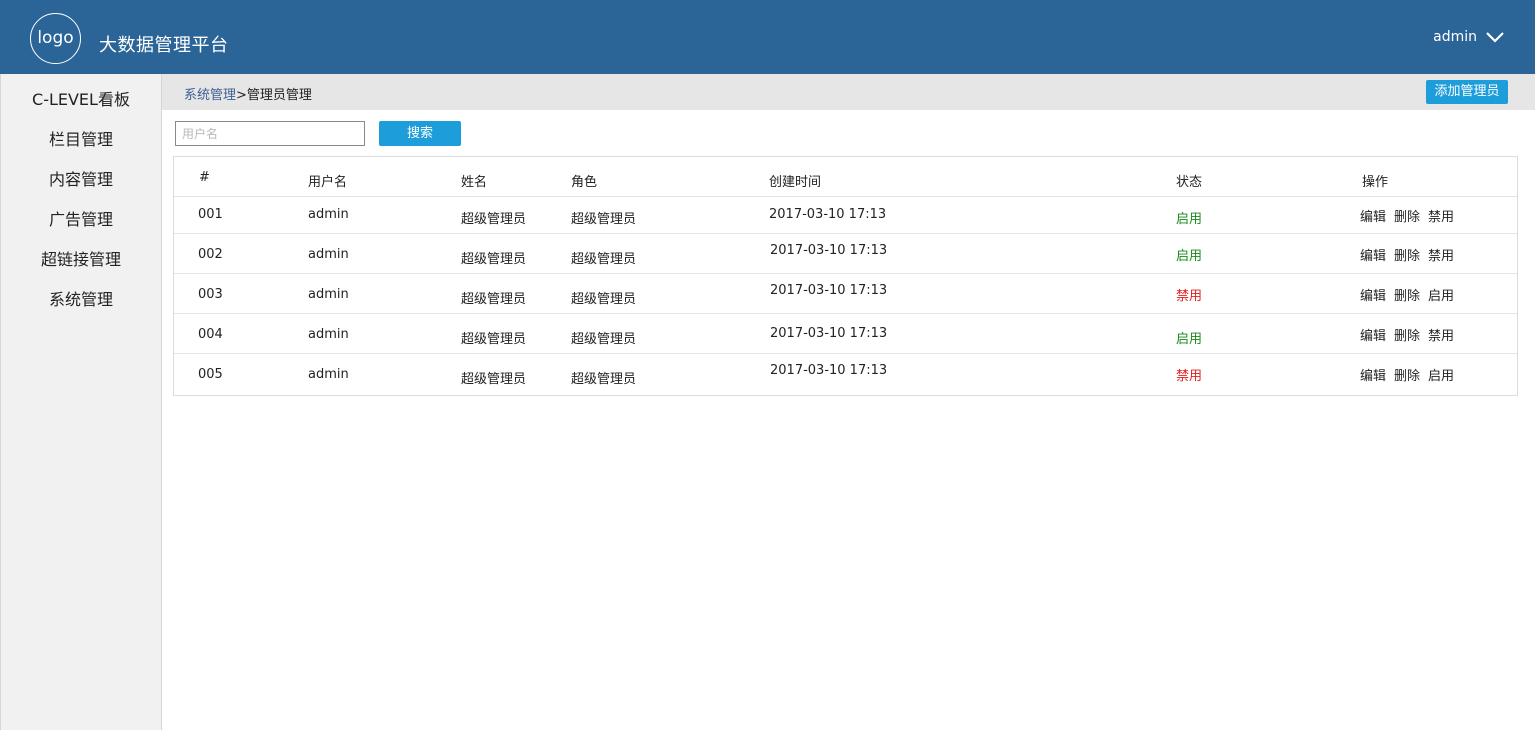 This screenshot has height=730, width=1535. Describe the element at coordinates (328, 182) in the screenshot. I see `col-header-username: 用户名` at that location.